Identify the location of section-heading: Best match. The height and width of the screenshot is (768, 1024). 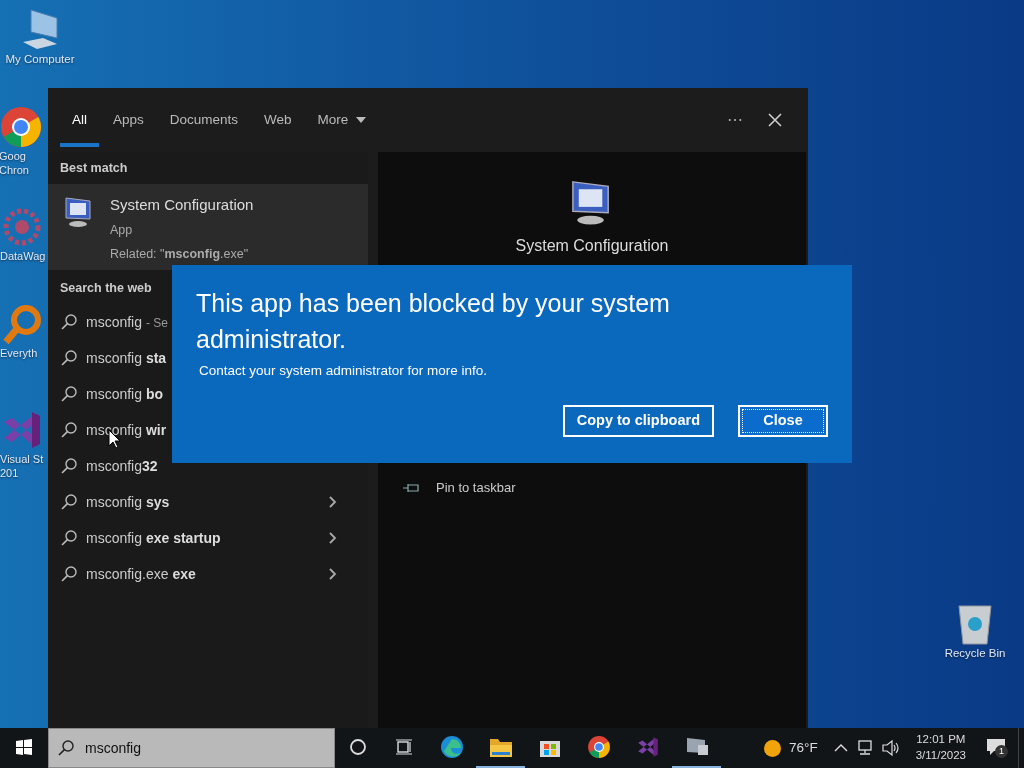
(94, 168).